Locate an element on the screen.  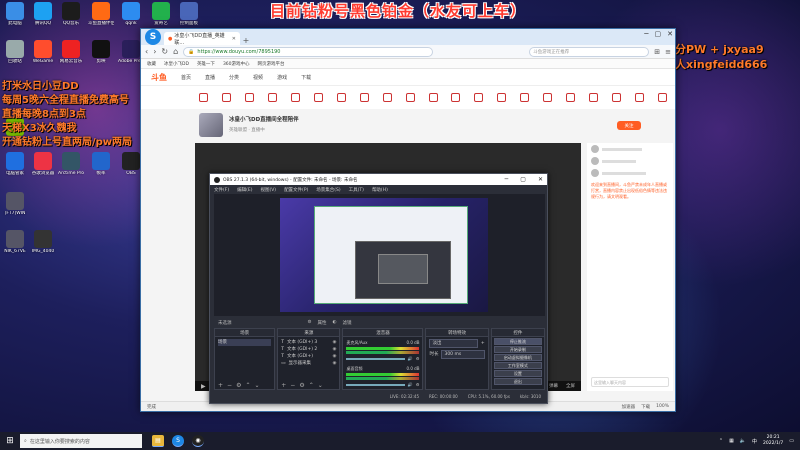
desktop-icon: 斗鱼直播伴侣 is located at coordinates (101, 14).